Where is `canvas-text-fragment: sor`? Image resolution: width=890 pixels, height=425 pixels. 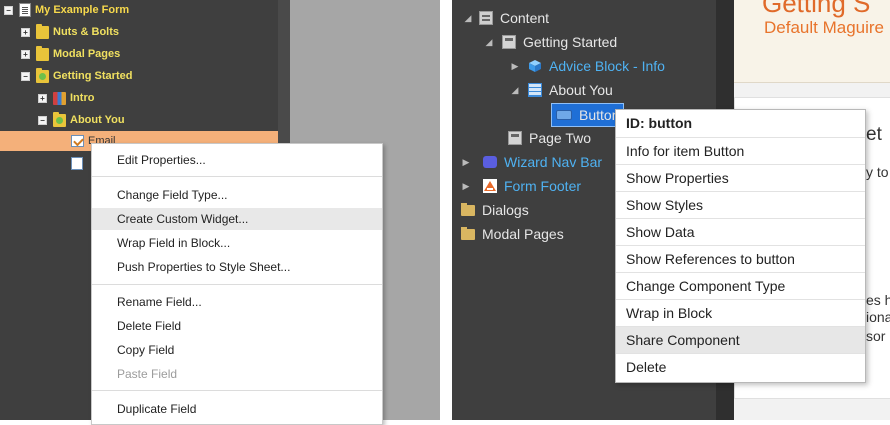 canvas-text-fragment: sor is located at coordinates (876, 336).